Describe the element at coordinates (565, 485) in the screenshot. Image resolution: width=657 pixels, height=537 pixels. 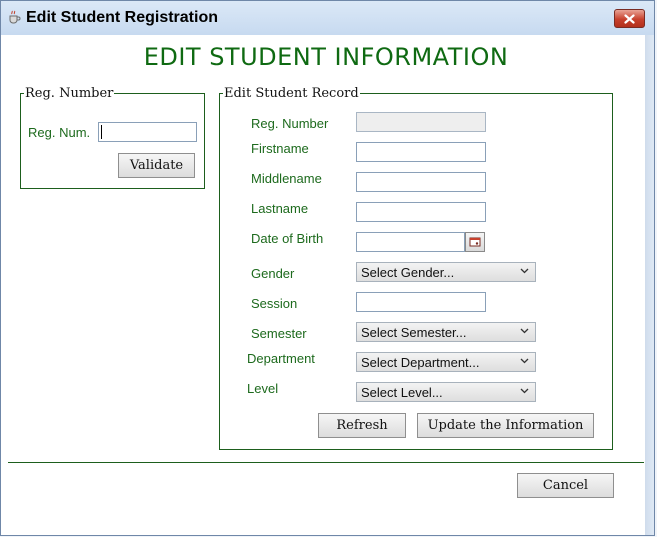
I see `cancel-button: Cancel` at that location.